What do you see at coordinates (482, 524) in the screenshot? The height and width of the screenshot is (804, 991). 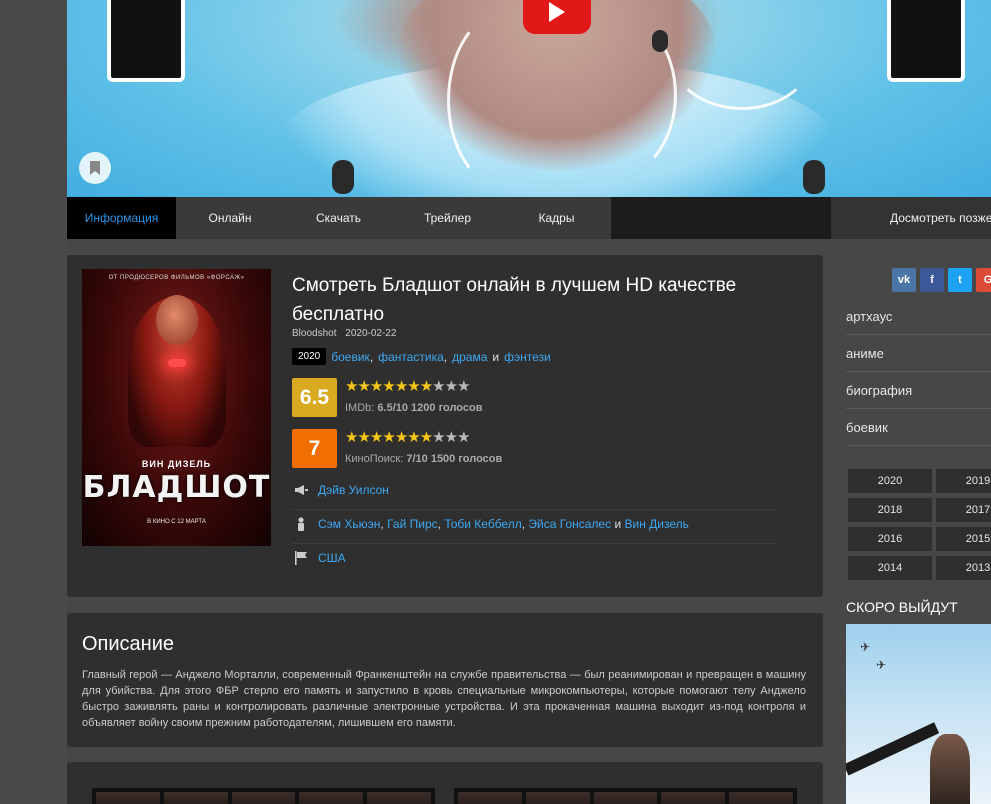 I see `cast-link: Тоби Кеббелл` at bounding box center [482, 524].